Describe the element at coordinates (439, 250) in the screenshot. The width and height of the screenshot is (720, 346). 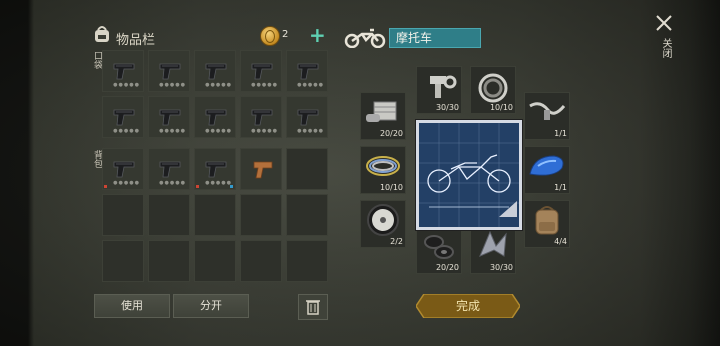
I see `part-slot-gasket: 20/20` at that location.